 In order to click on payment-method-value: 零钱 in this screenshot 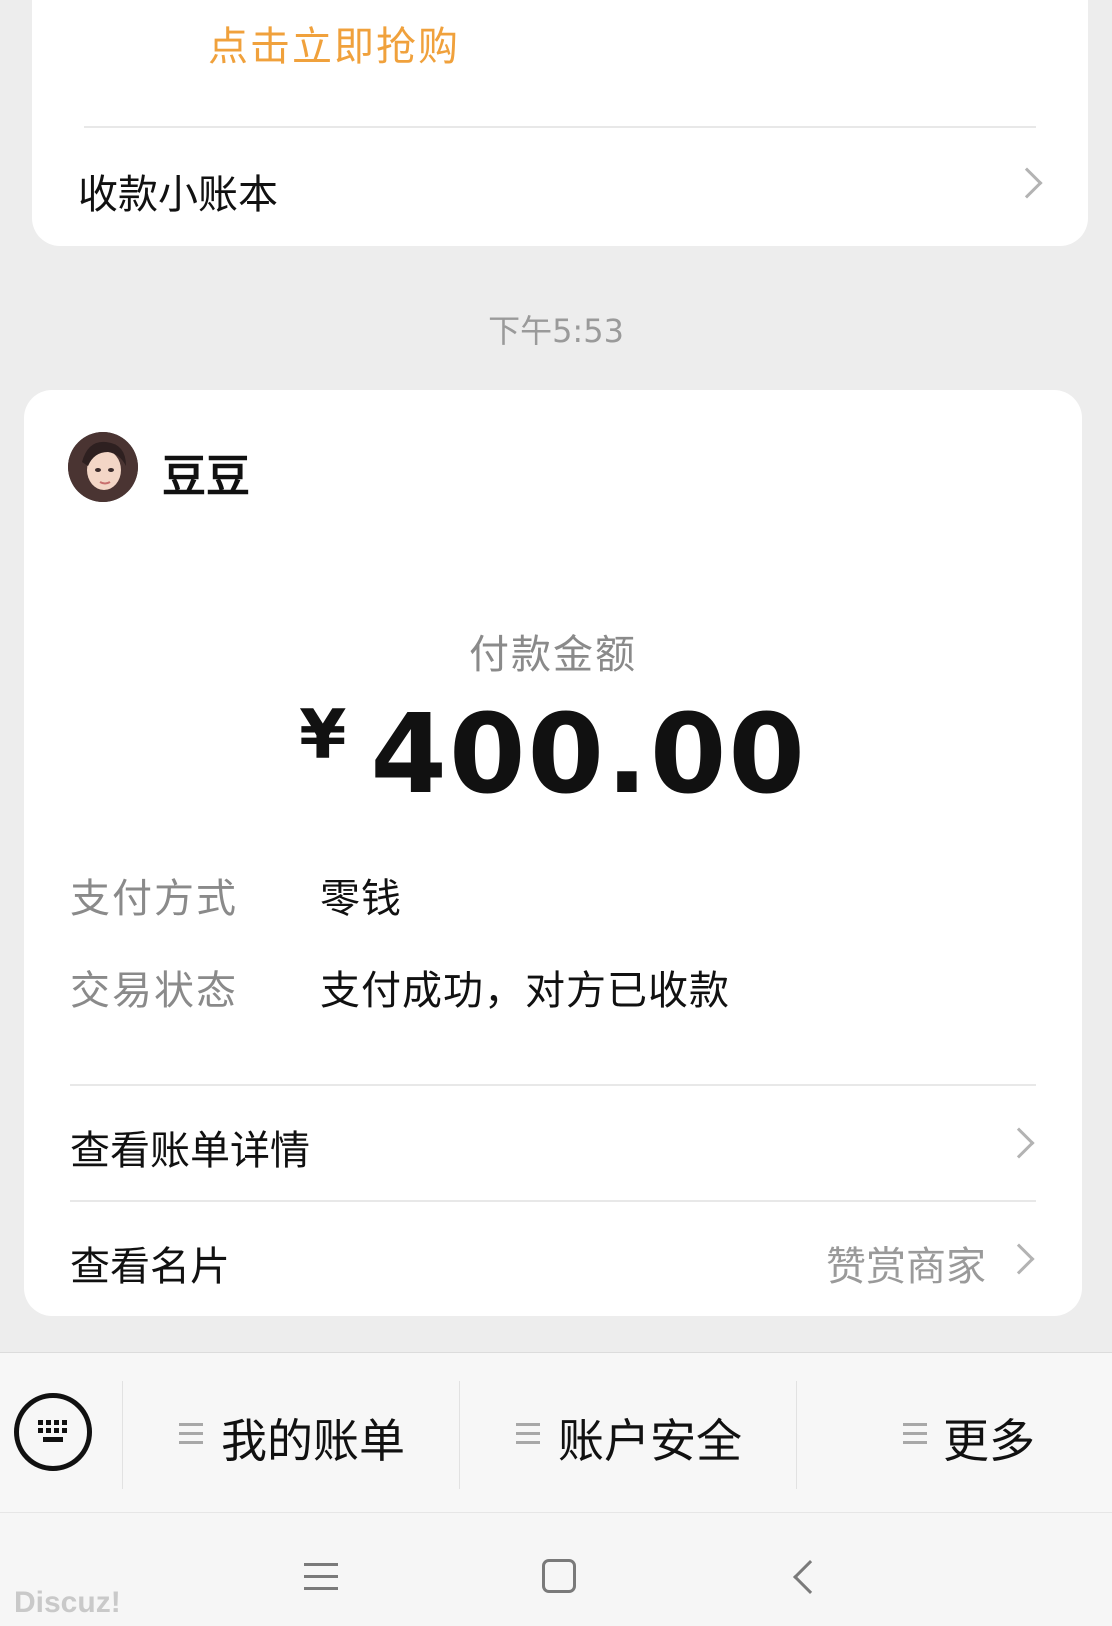, I will do `click(361, 899)`.